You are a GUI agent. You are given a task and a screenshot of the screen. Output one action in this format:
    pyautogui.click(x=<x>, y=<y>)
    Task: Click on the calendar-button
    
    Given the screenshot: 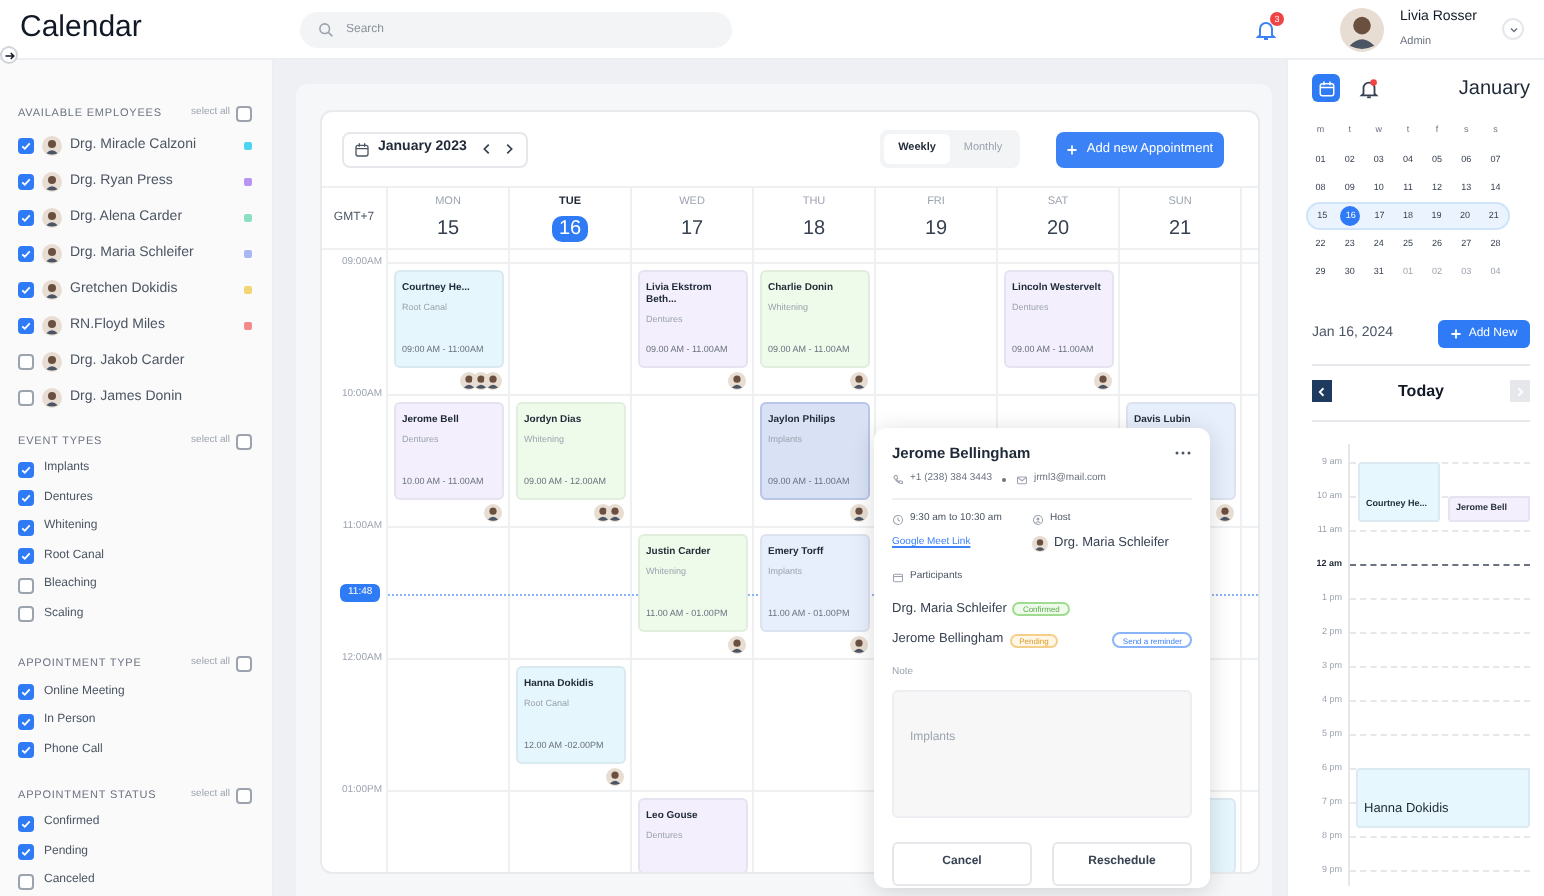 What is the action you would take?
    pyautogui.click(x=1326, y=88)
    